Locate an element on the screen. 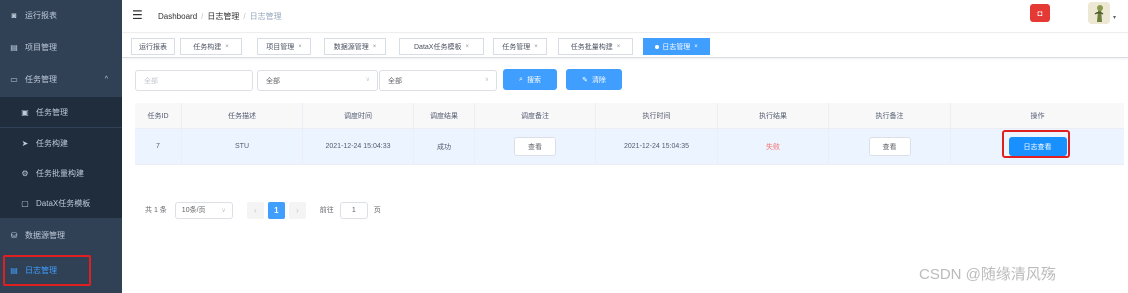  page-number-current: 1 is located at coordinates (276, 210).